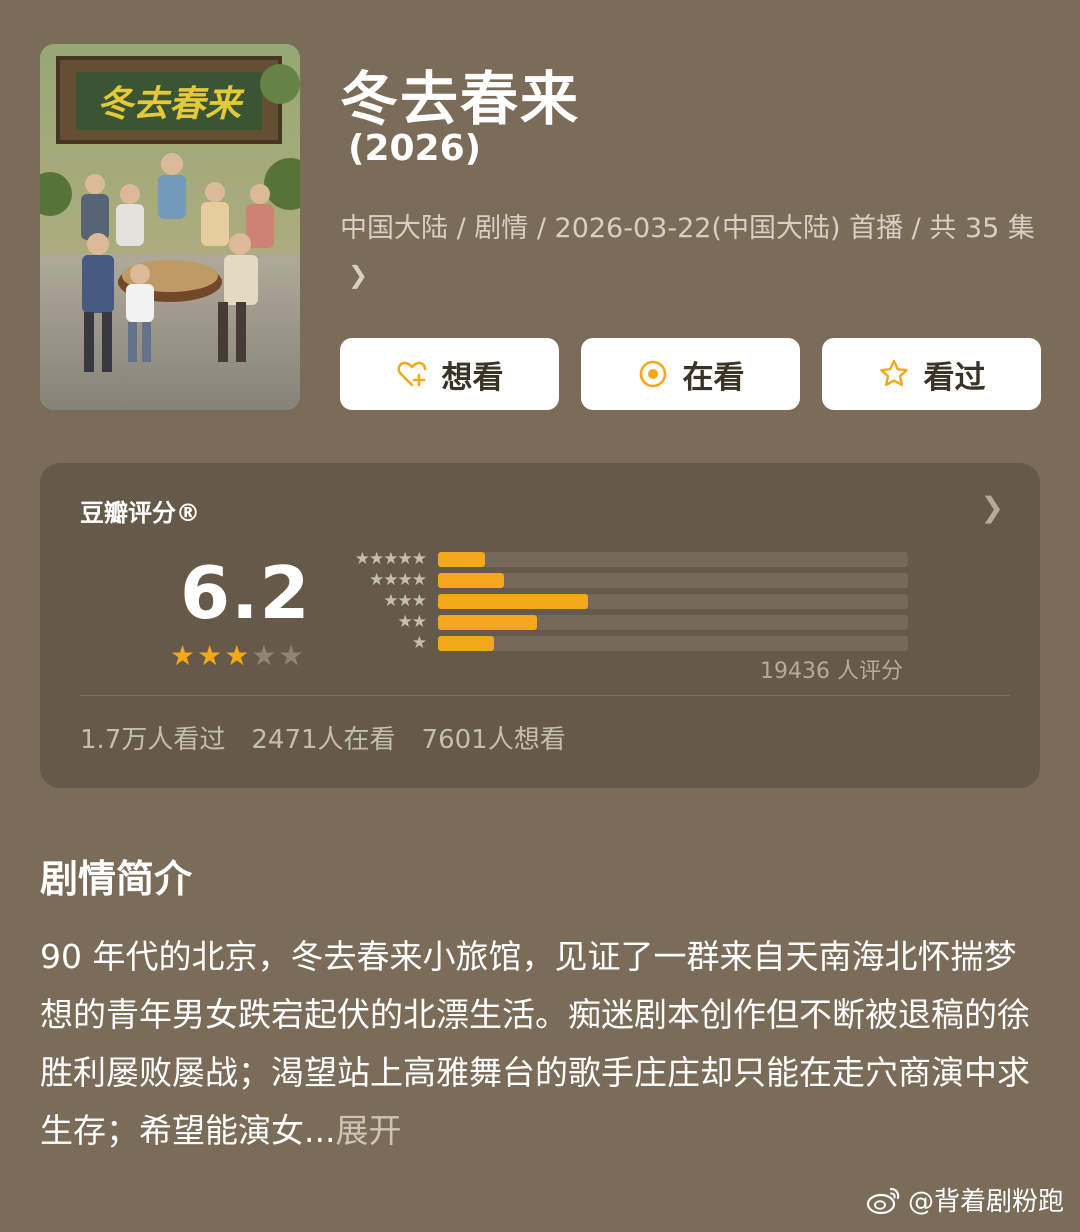  Describe the element at coordinates (954, 377) in the screenshot. I see `watched-label: 看过` at that location.